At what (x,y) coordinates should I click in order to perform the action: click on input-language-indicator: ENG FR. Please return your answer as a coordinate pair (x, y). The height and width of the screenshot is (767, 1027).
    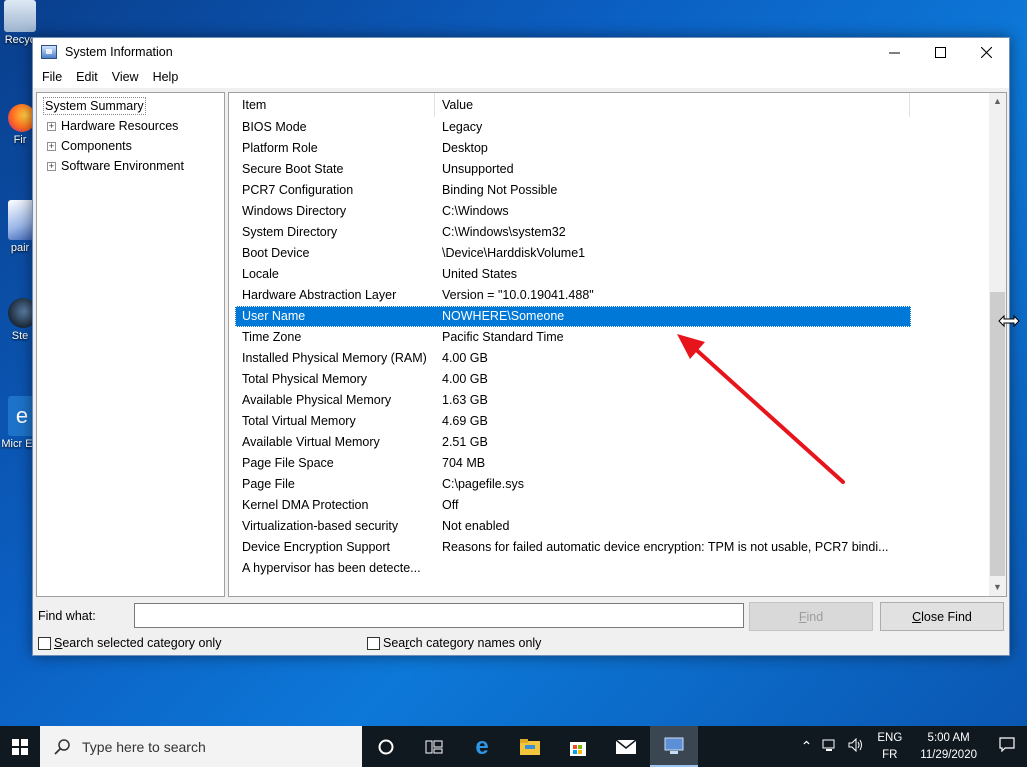
    Looking at the image, I should click on (889, 747).